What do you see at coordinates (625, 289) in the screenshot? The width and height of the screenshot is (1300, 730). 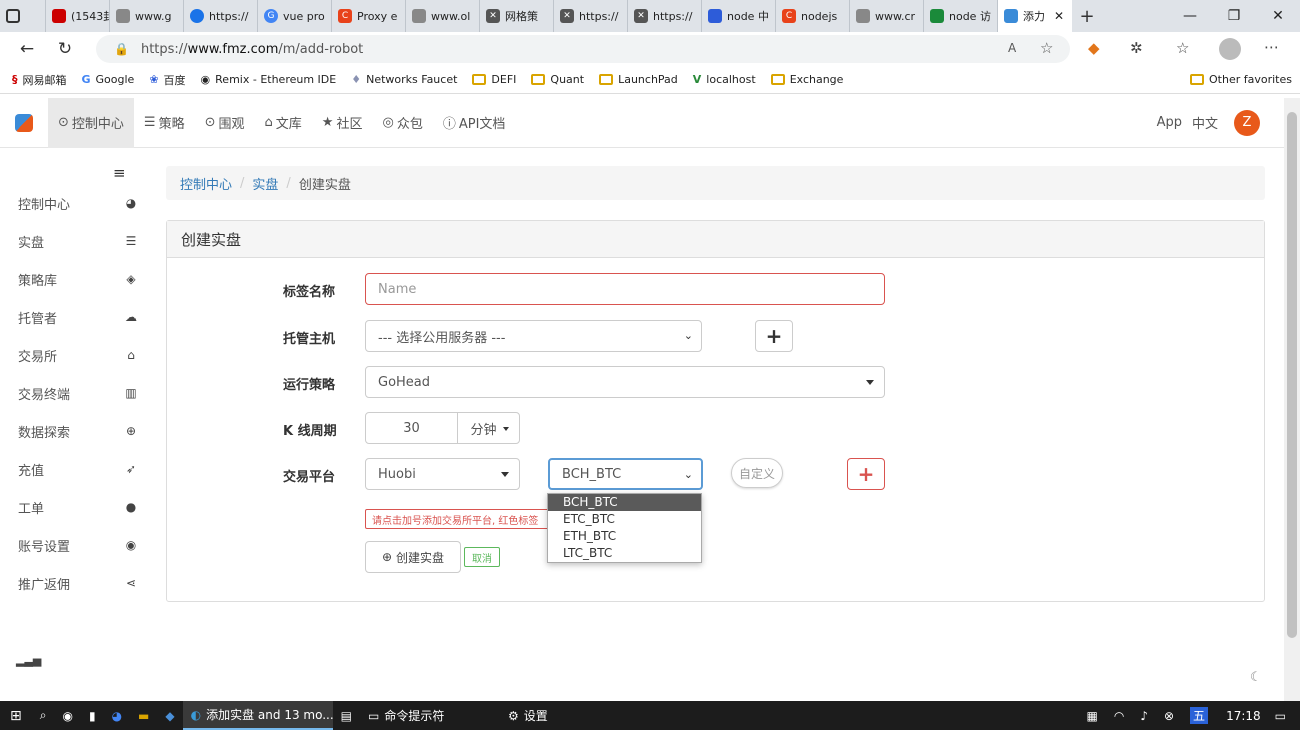 I see `name-input: Name` at bounding box center [625, 289].